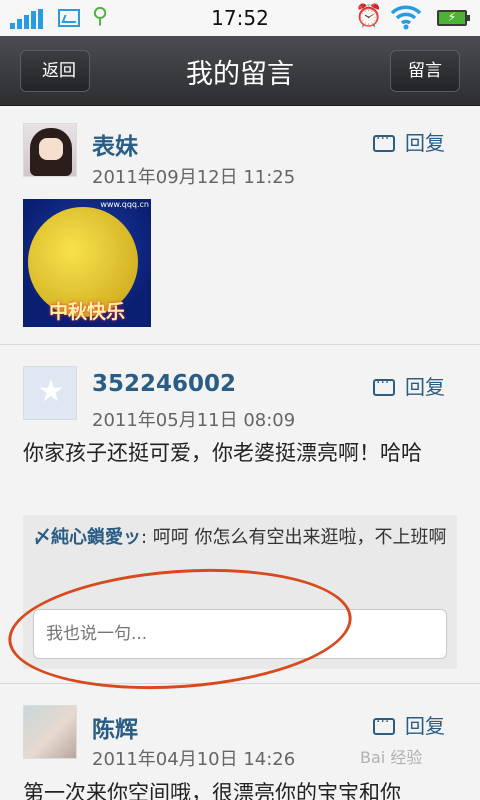  What do you see at coordinates (115, 144) in the screenshot?
I see `author-name: 表妹` at bounding box center [115, 144].